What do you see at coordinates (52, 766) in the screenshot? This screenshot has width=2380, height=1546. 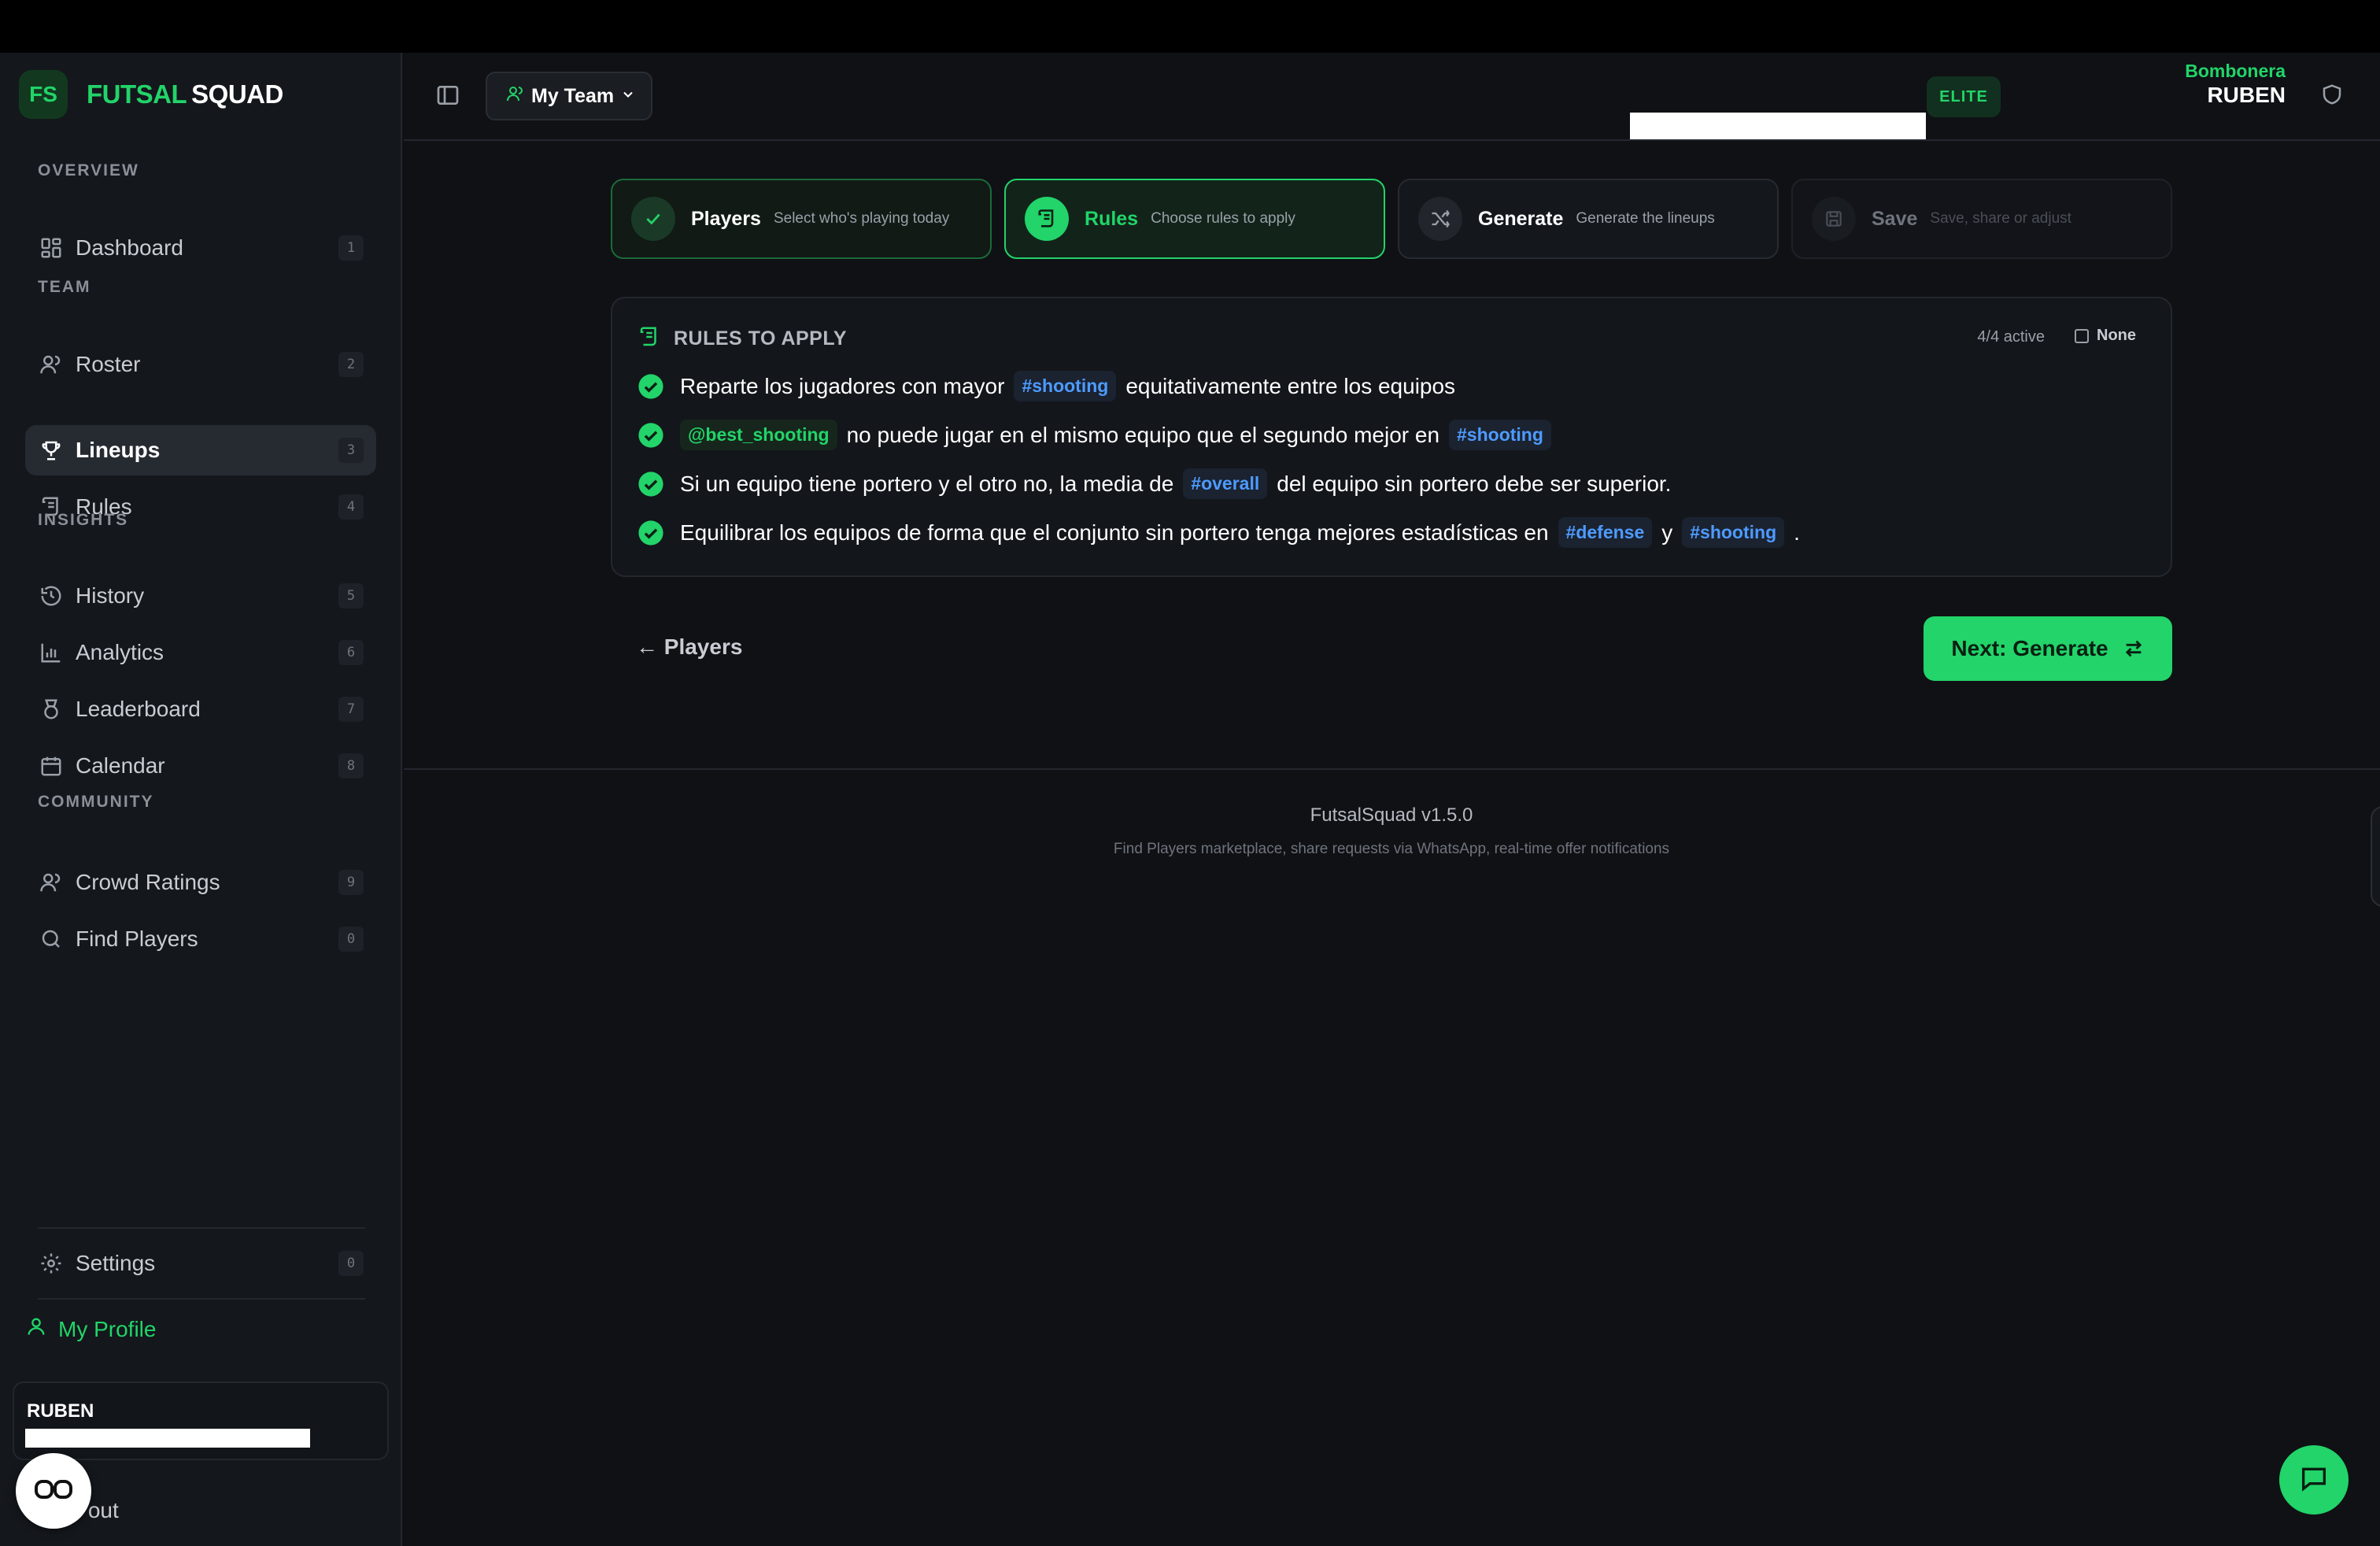 I see `calendar-icon` at bounding box center [52, 766].